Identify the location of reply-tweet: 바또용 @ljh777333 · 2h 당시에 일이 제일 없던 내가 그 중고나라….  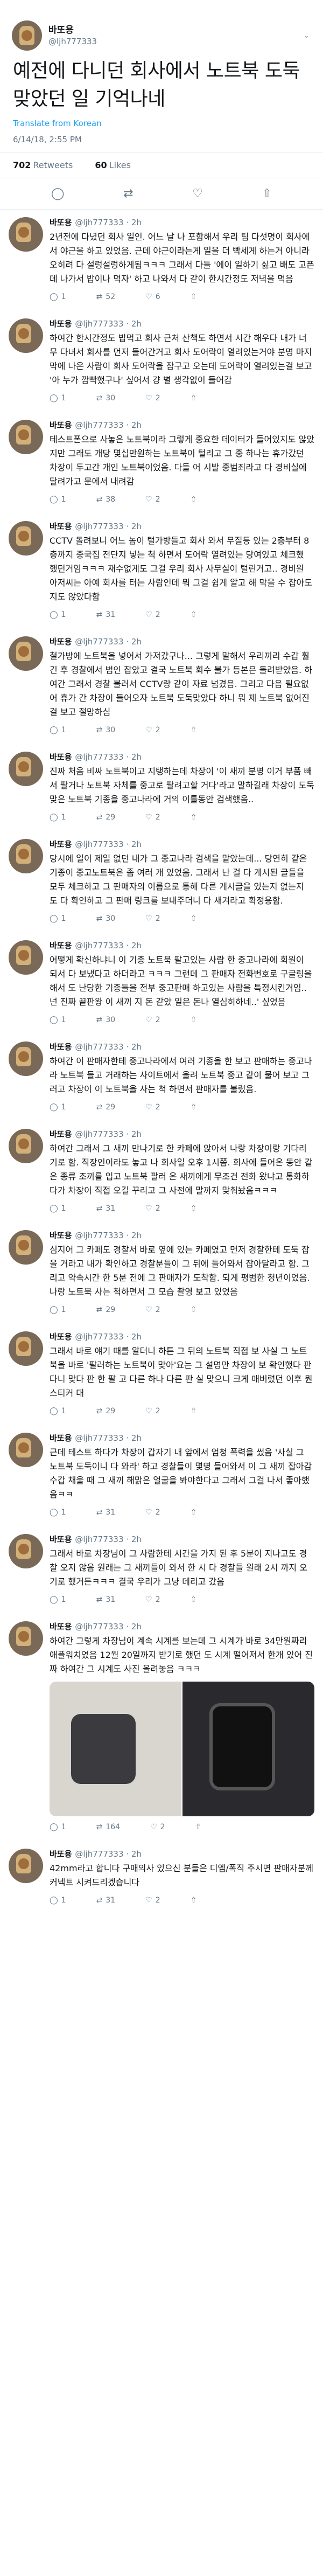
(161, 882).